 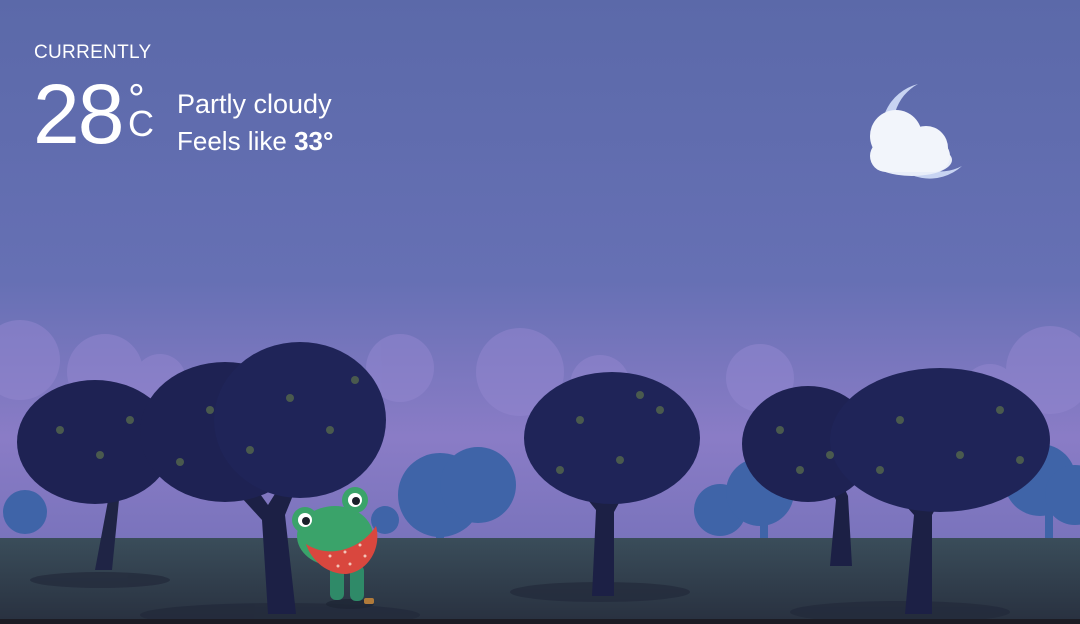 I want to click on condition-text: Partly cloudy, so click(x=254, y=104).